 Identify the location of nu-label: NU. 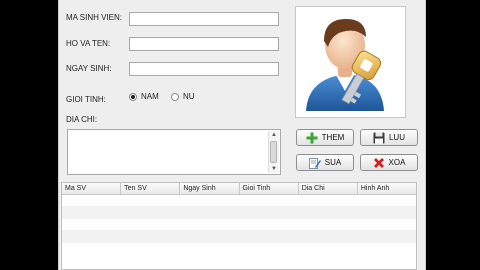
(189, 96).